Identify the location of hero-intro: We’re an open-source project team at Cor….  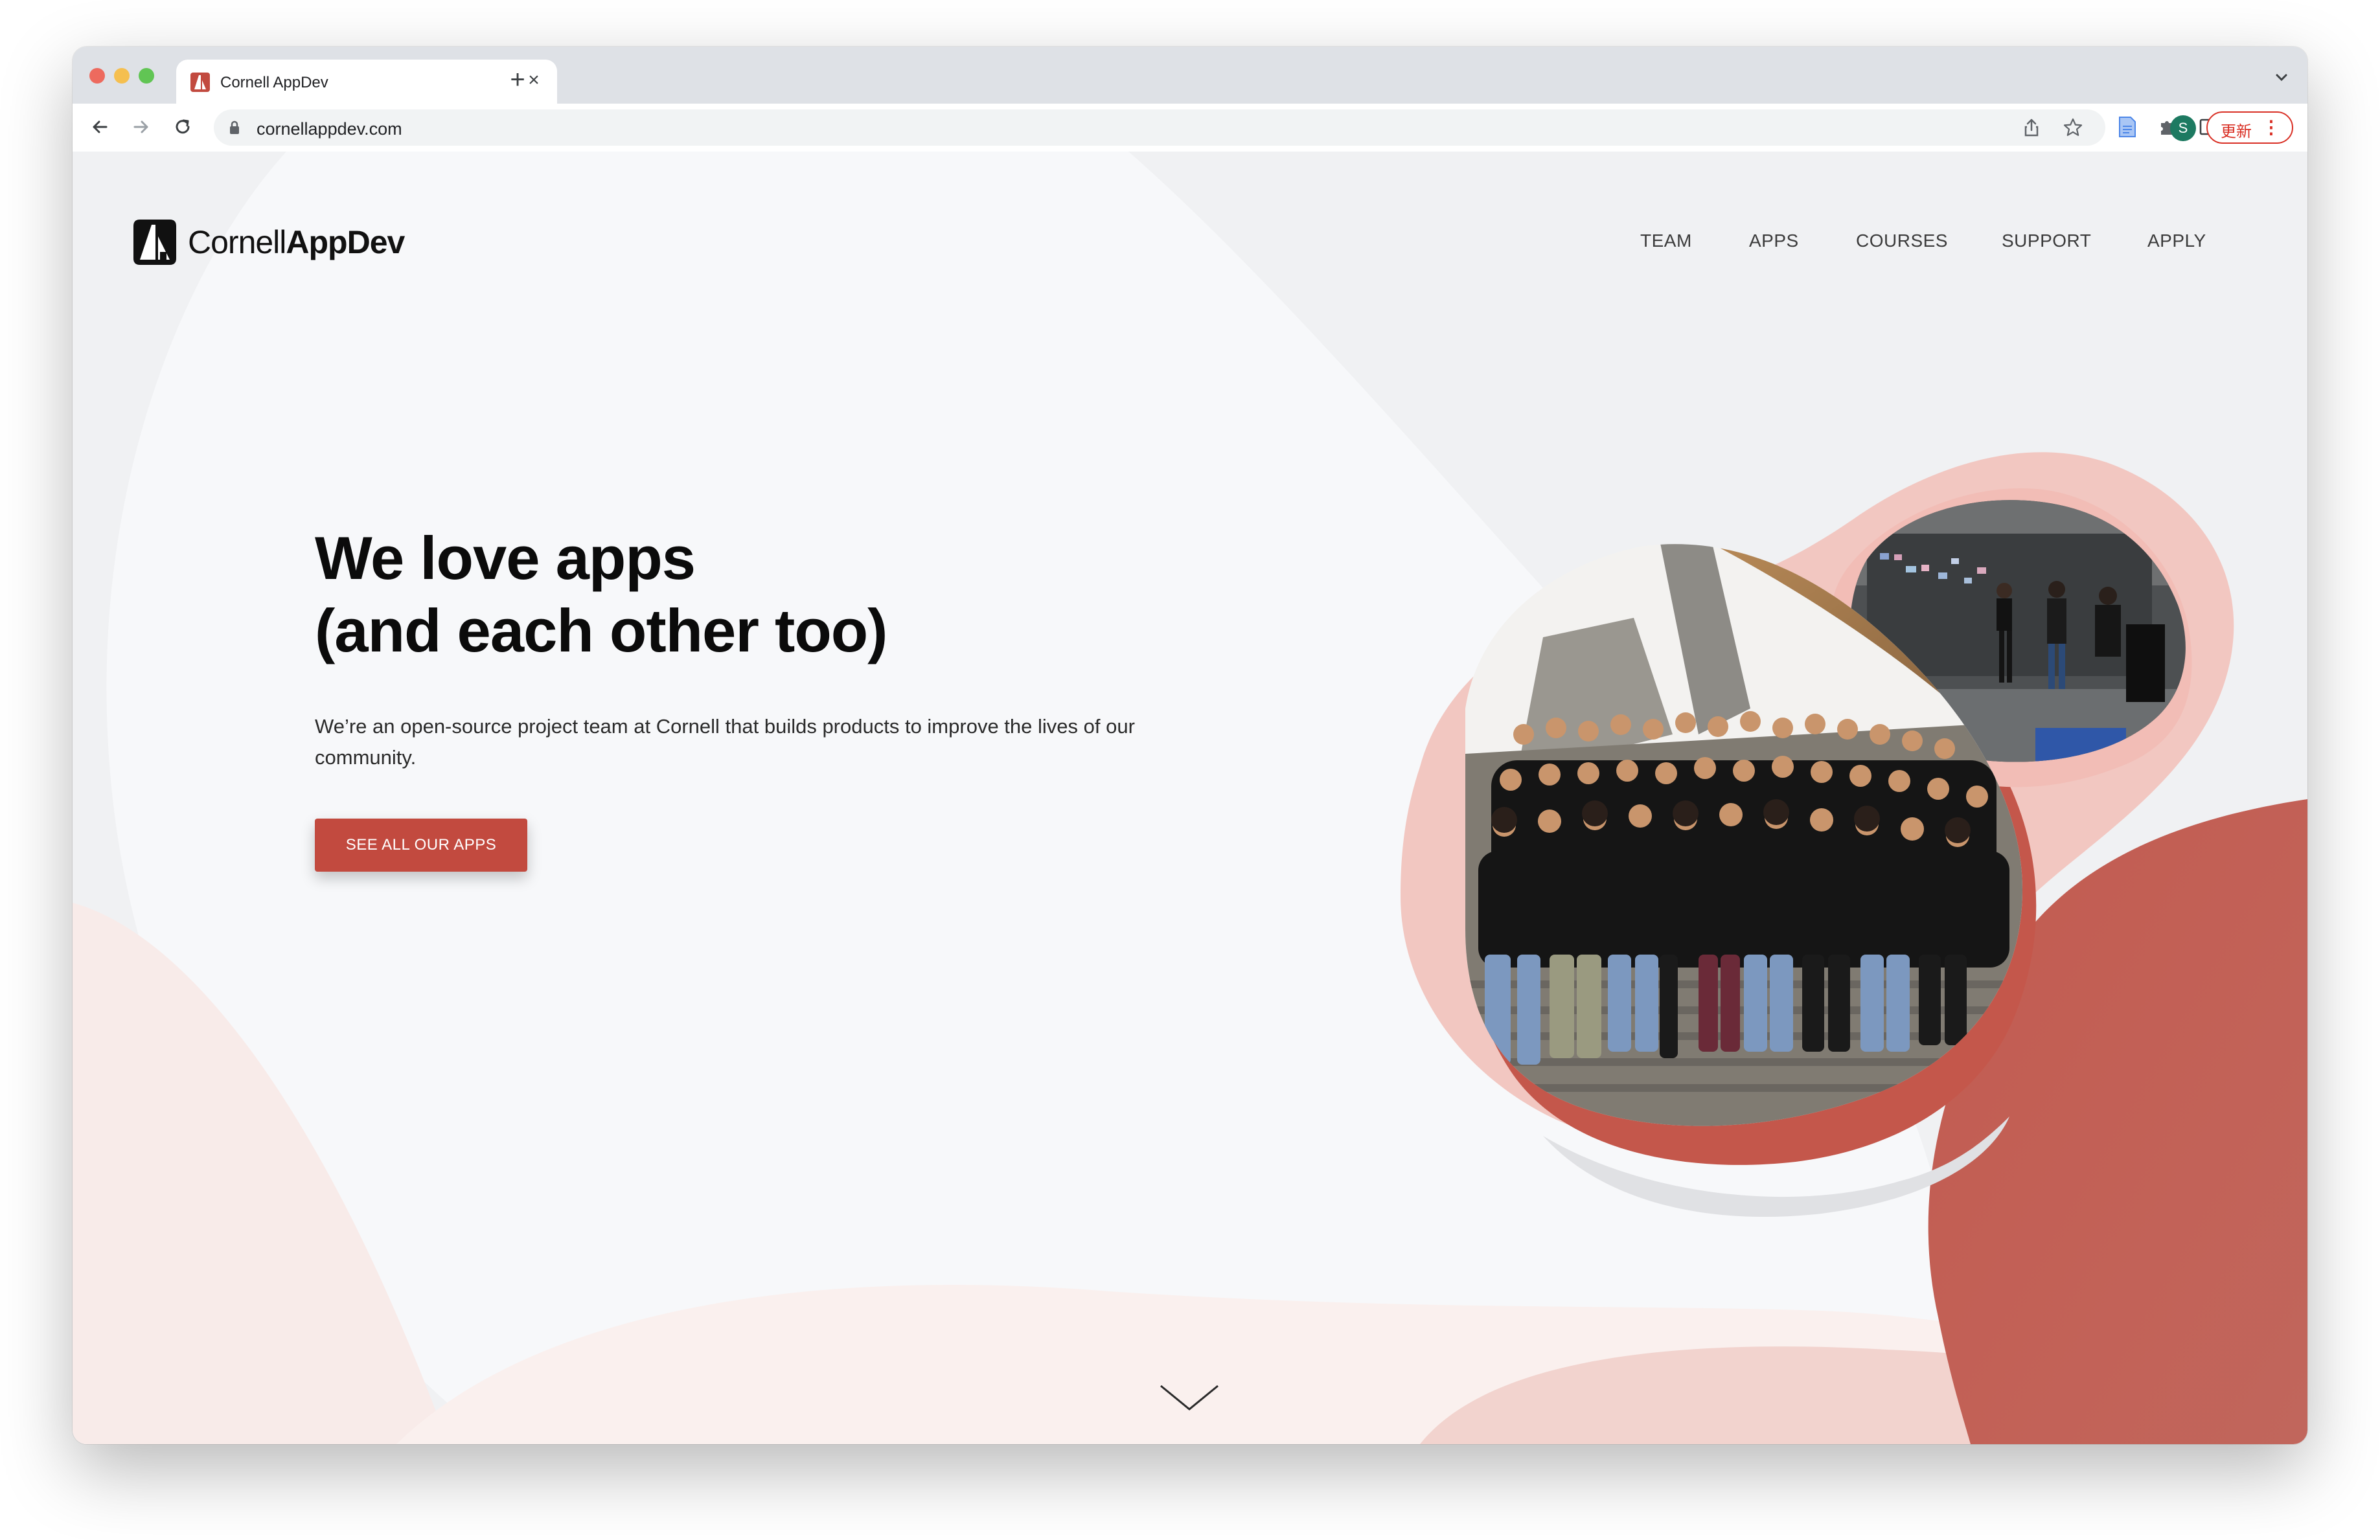
(725, 742).